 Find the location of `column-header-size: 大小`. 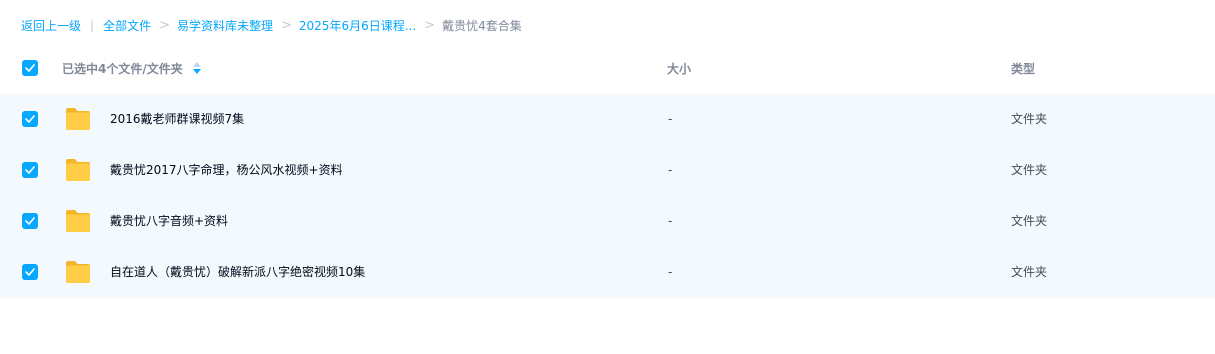

column-header-size: 大小 is located at coordinates (679, 68).